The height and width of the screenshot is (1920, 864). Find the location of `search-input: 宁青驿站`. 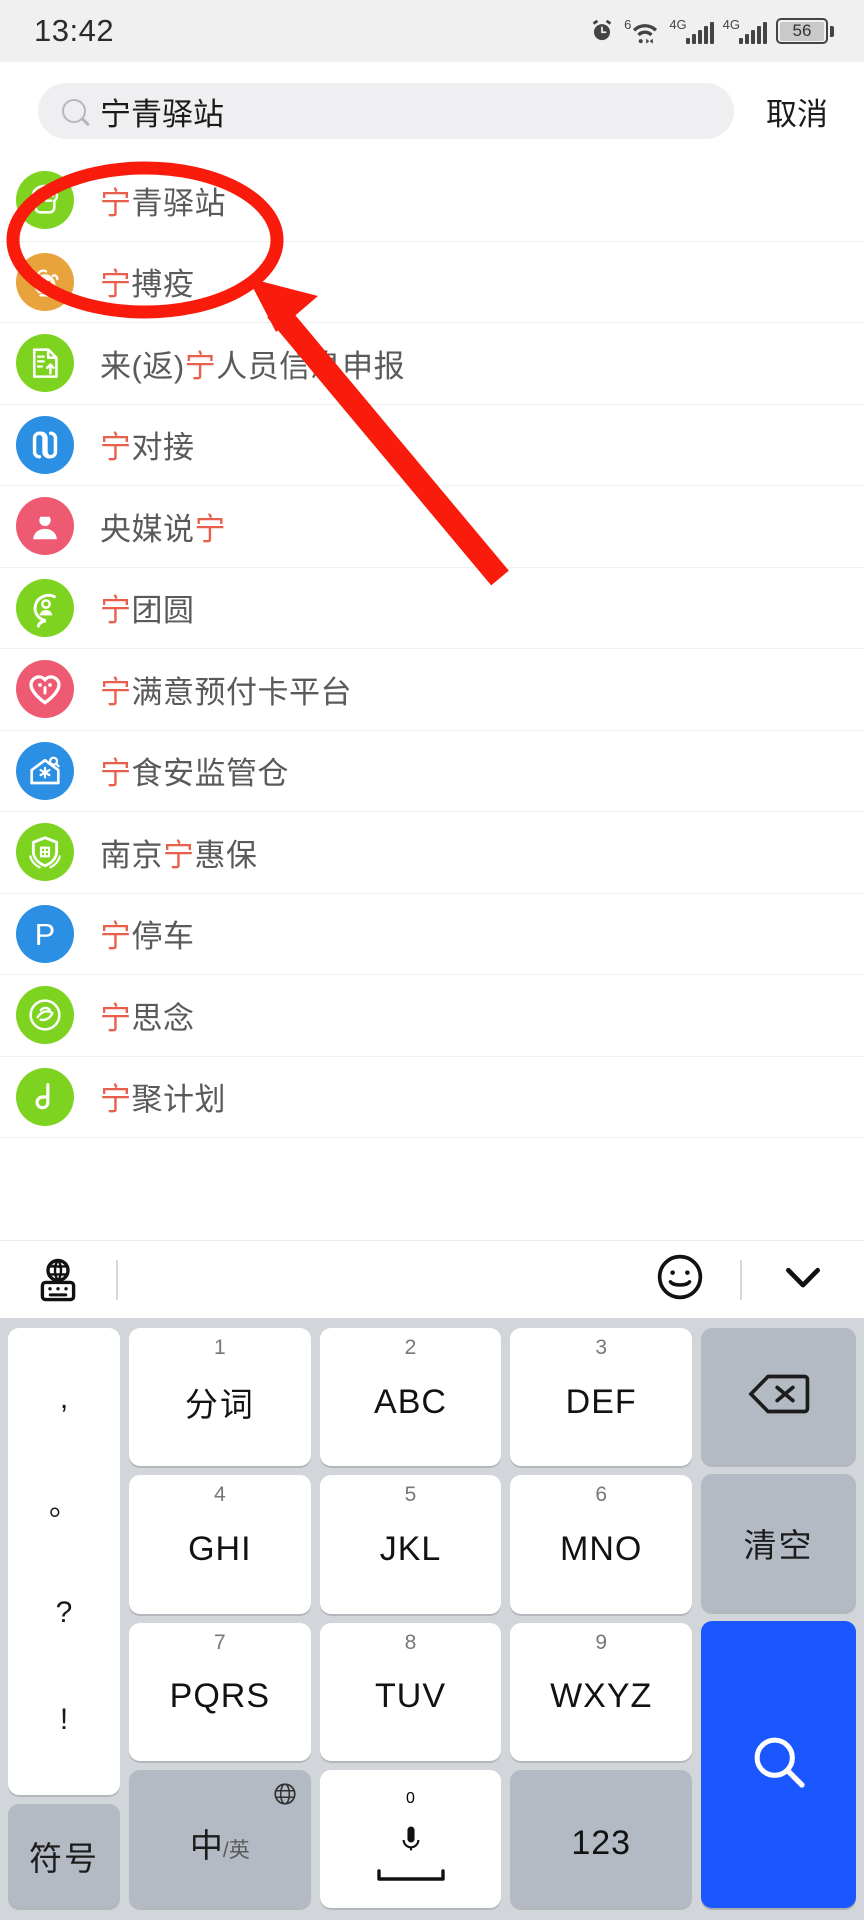

search-input: 宁青驿站 is located at coordinates (386, 111).